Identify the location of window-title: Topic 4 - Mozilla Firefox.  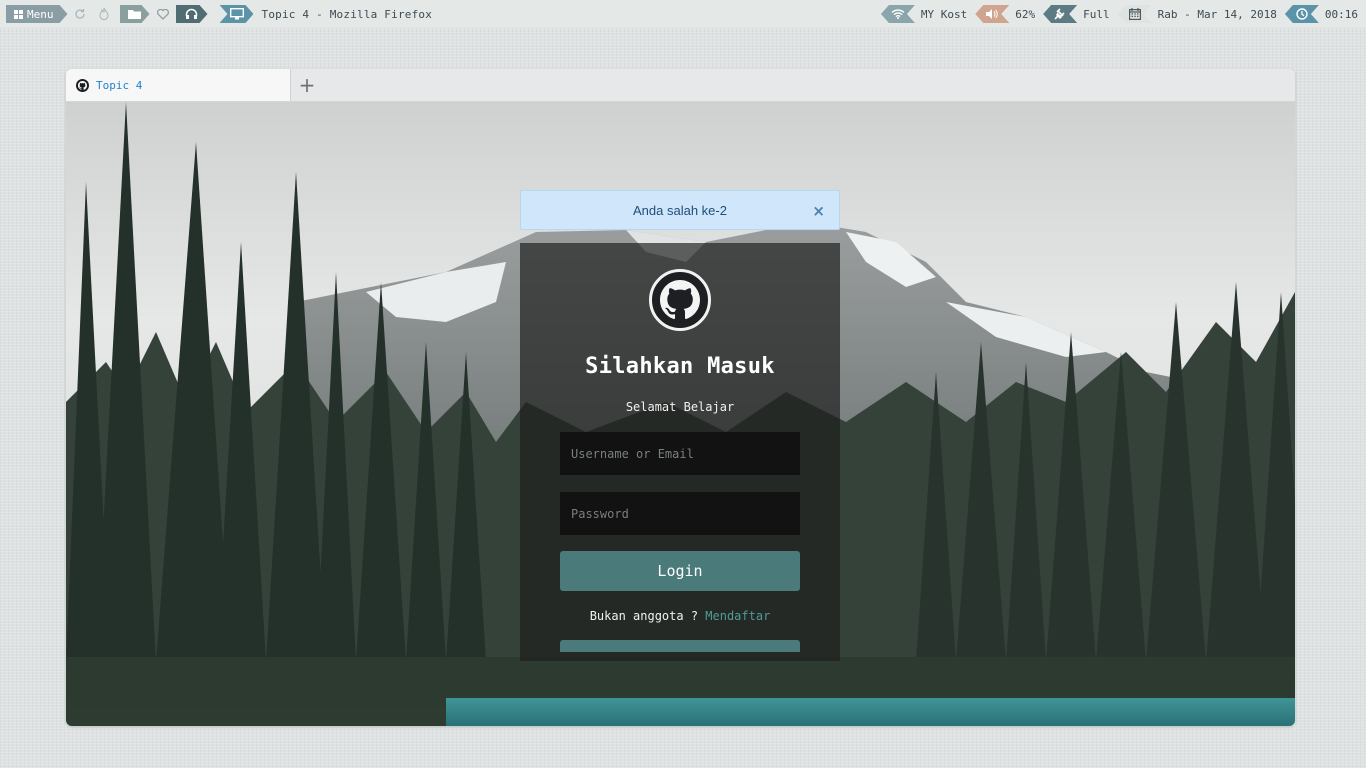
(347, 14).